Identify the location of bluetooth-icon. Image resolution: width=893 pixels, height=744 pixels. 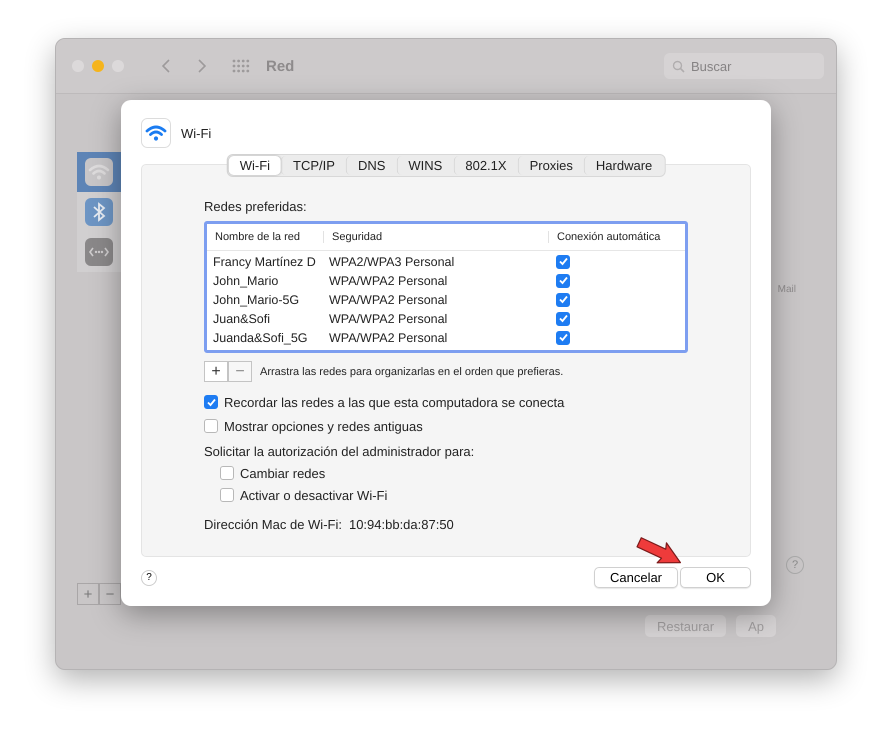
(99, 212).